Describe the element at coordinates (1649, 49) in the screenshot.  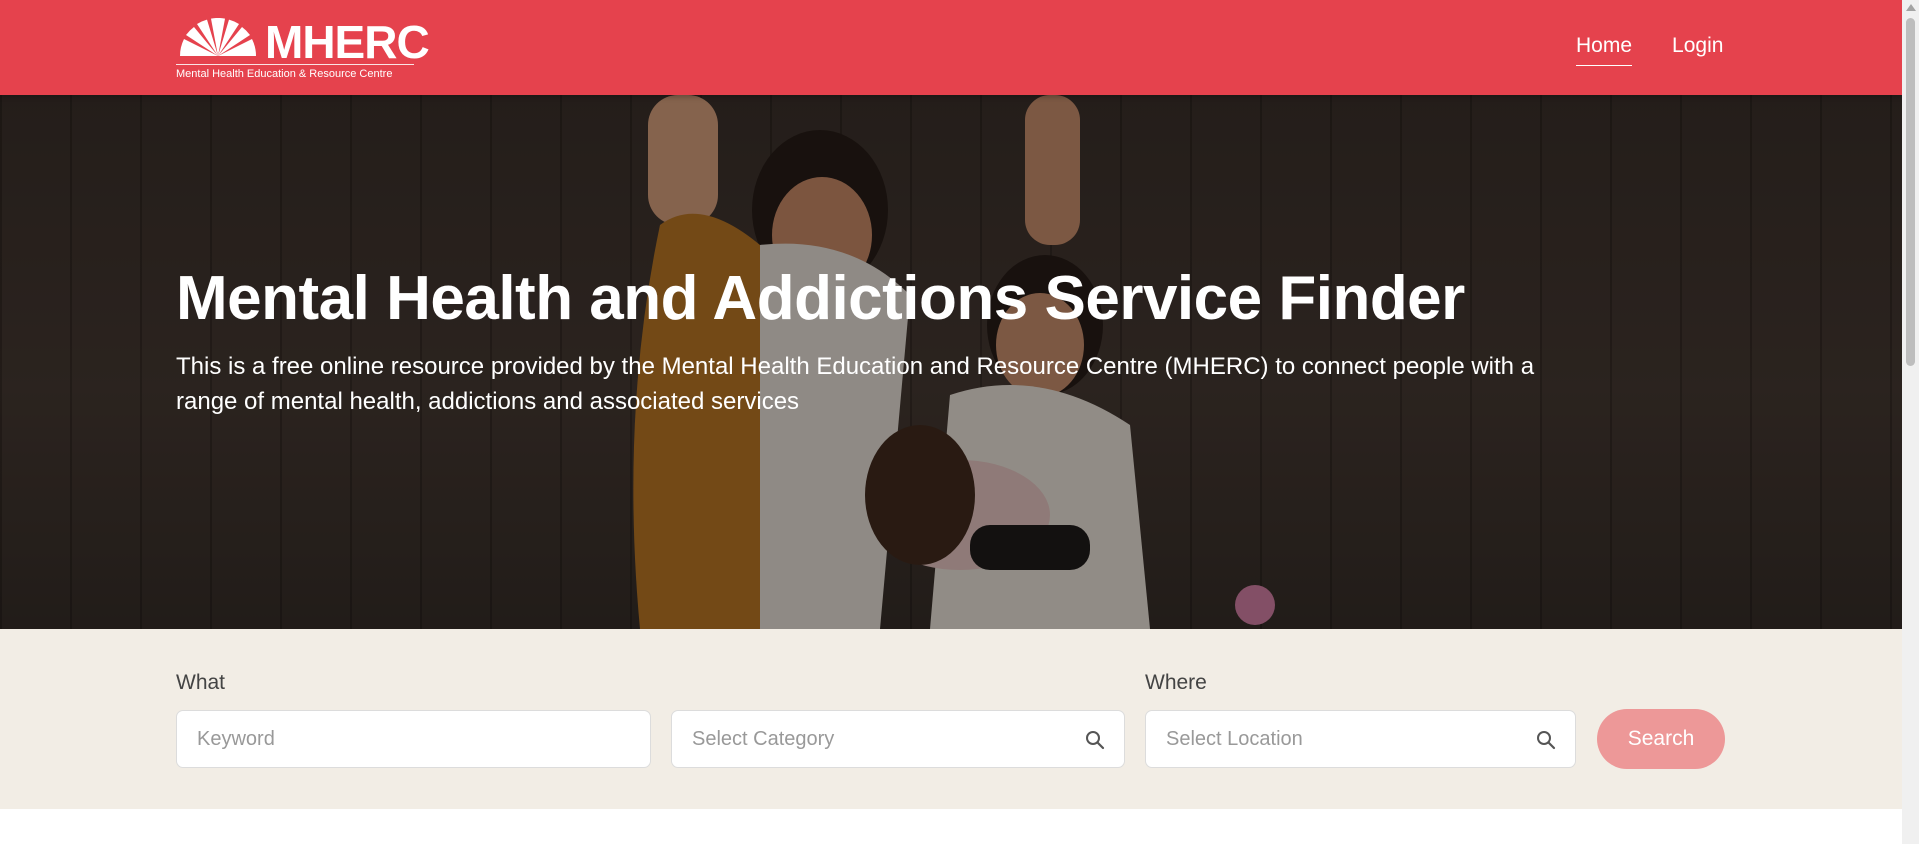
I see `main-nav: Home Login` at that location.